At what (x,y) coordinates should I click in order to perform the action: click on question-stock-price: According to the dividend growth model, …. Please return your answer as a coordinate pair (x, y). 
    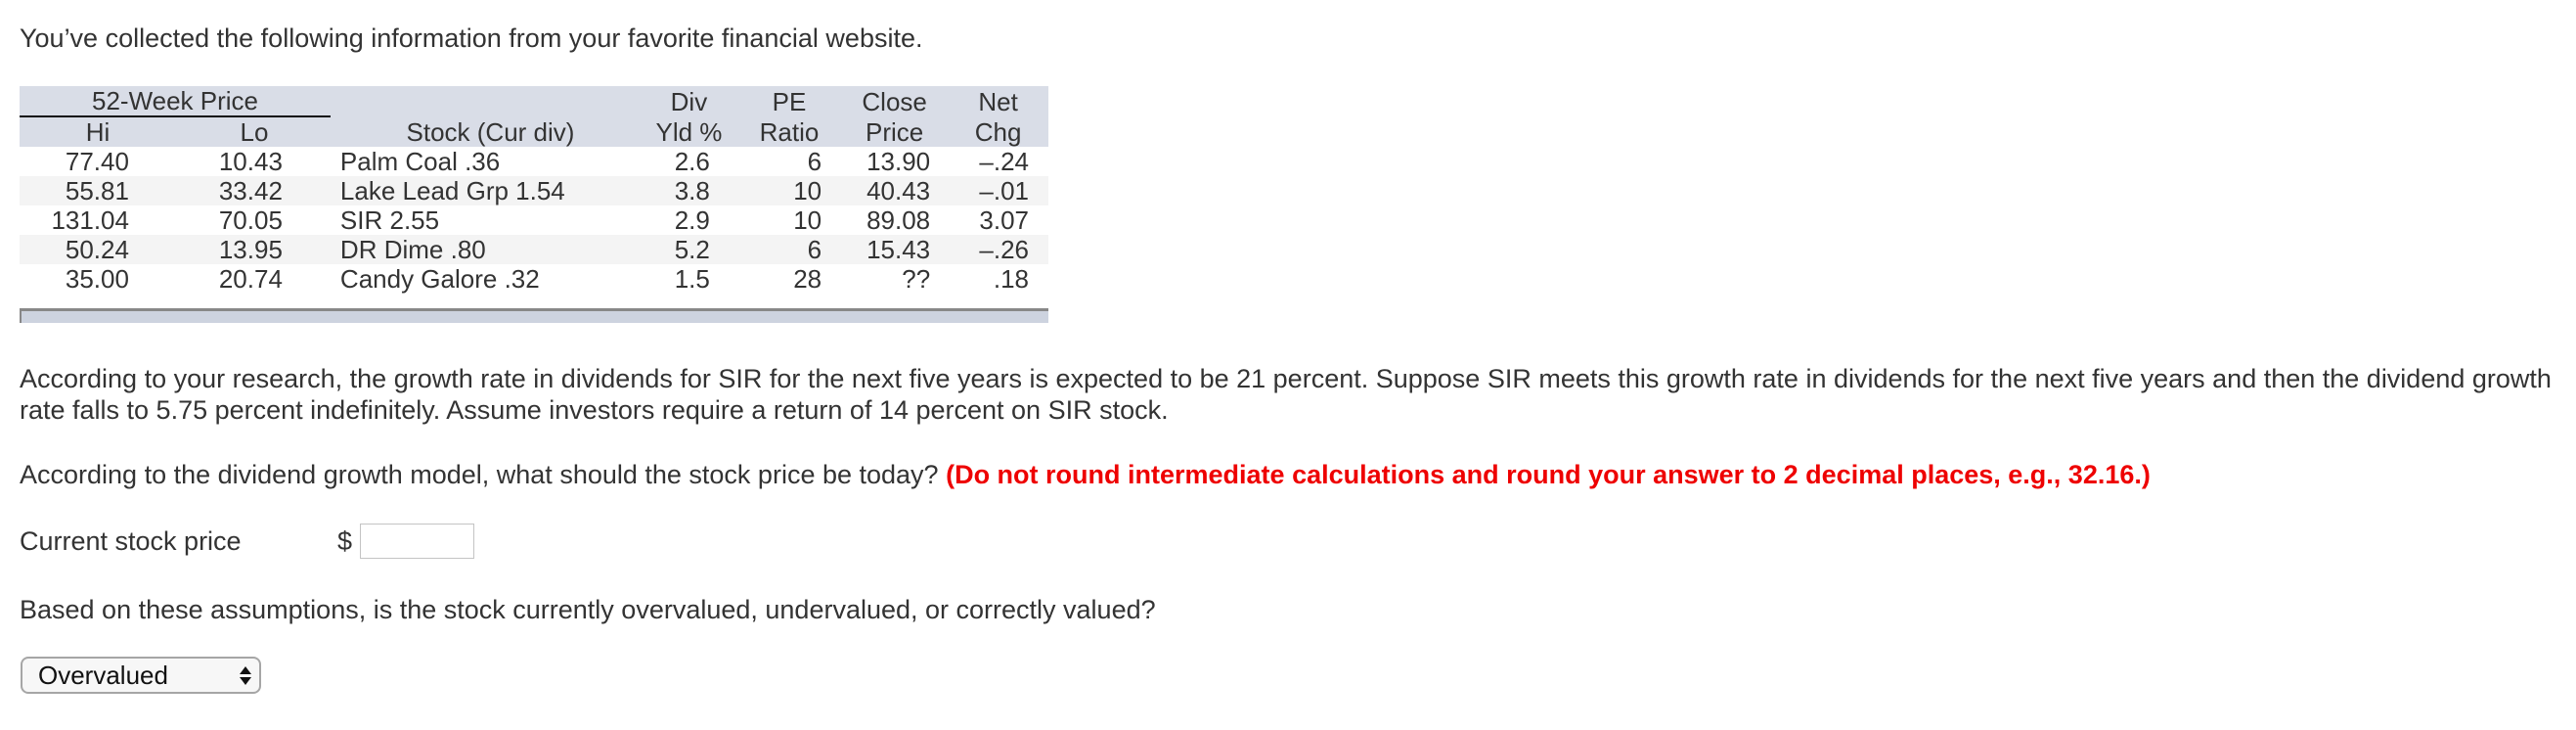
    Looking at the image, I should click on (1291, 474).